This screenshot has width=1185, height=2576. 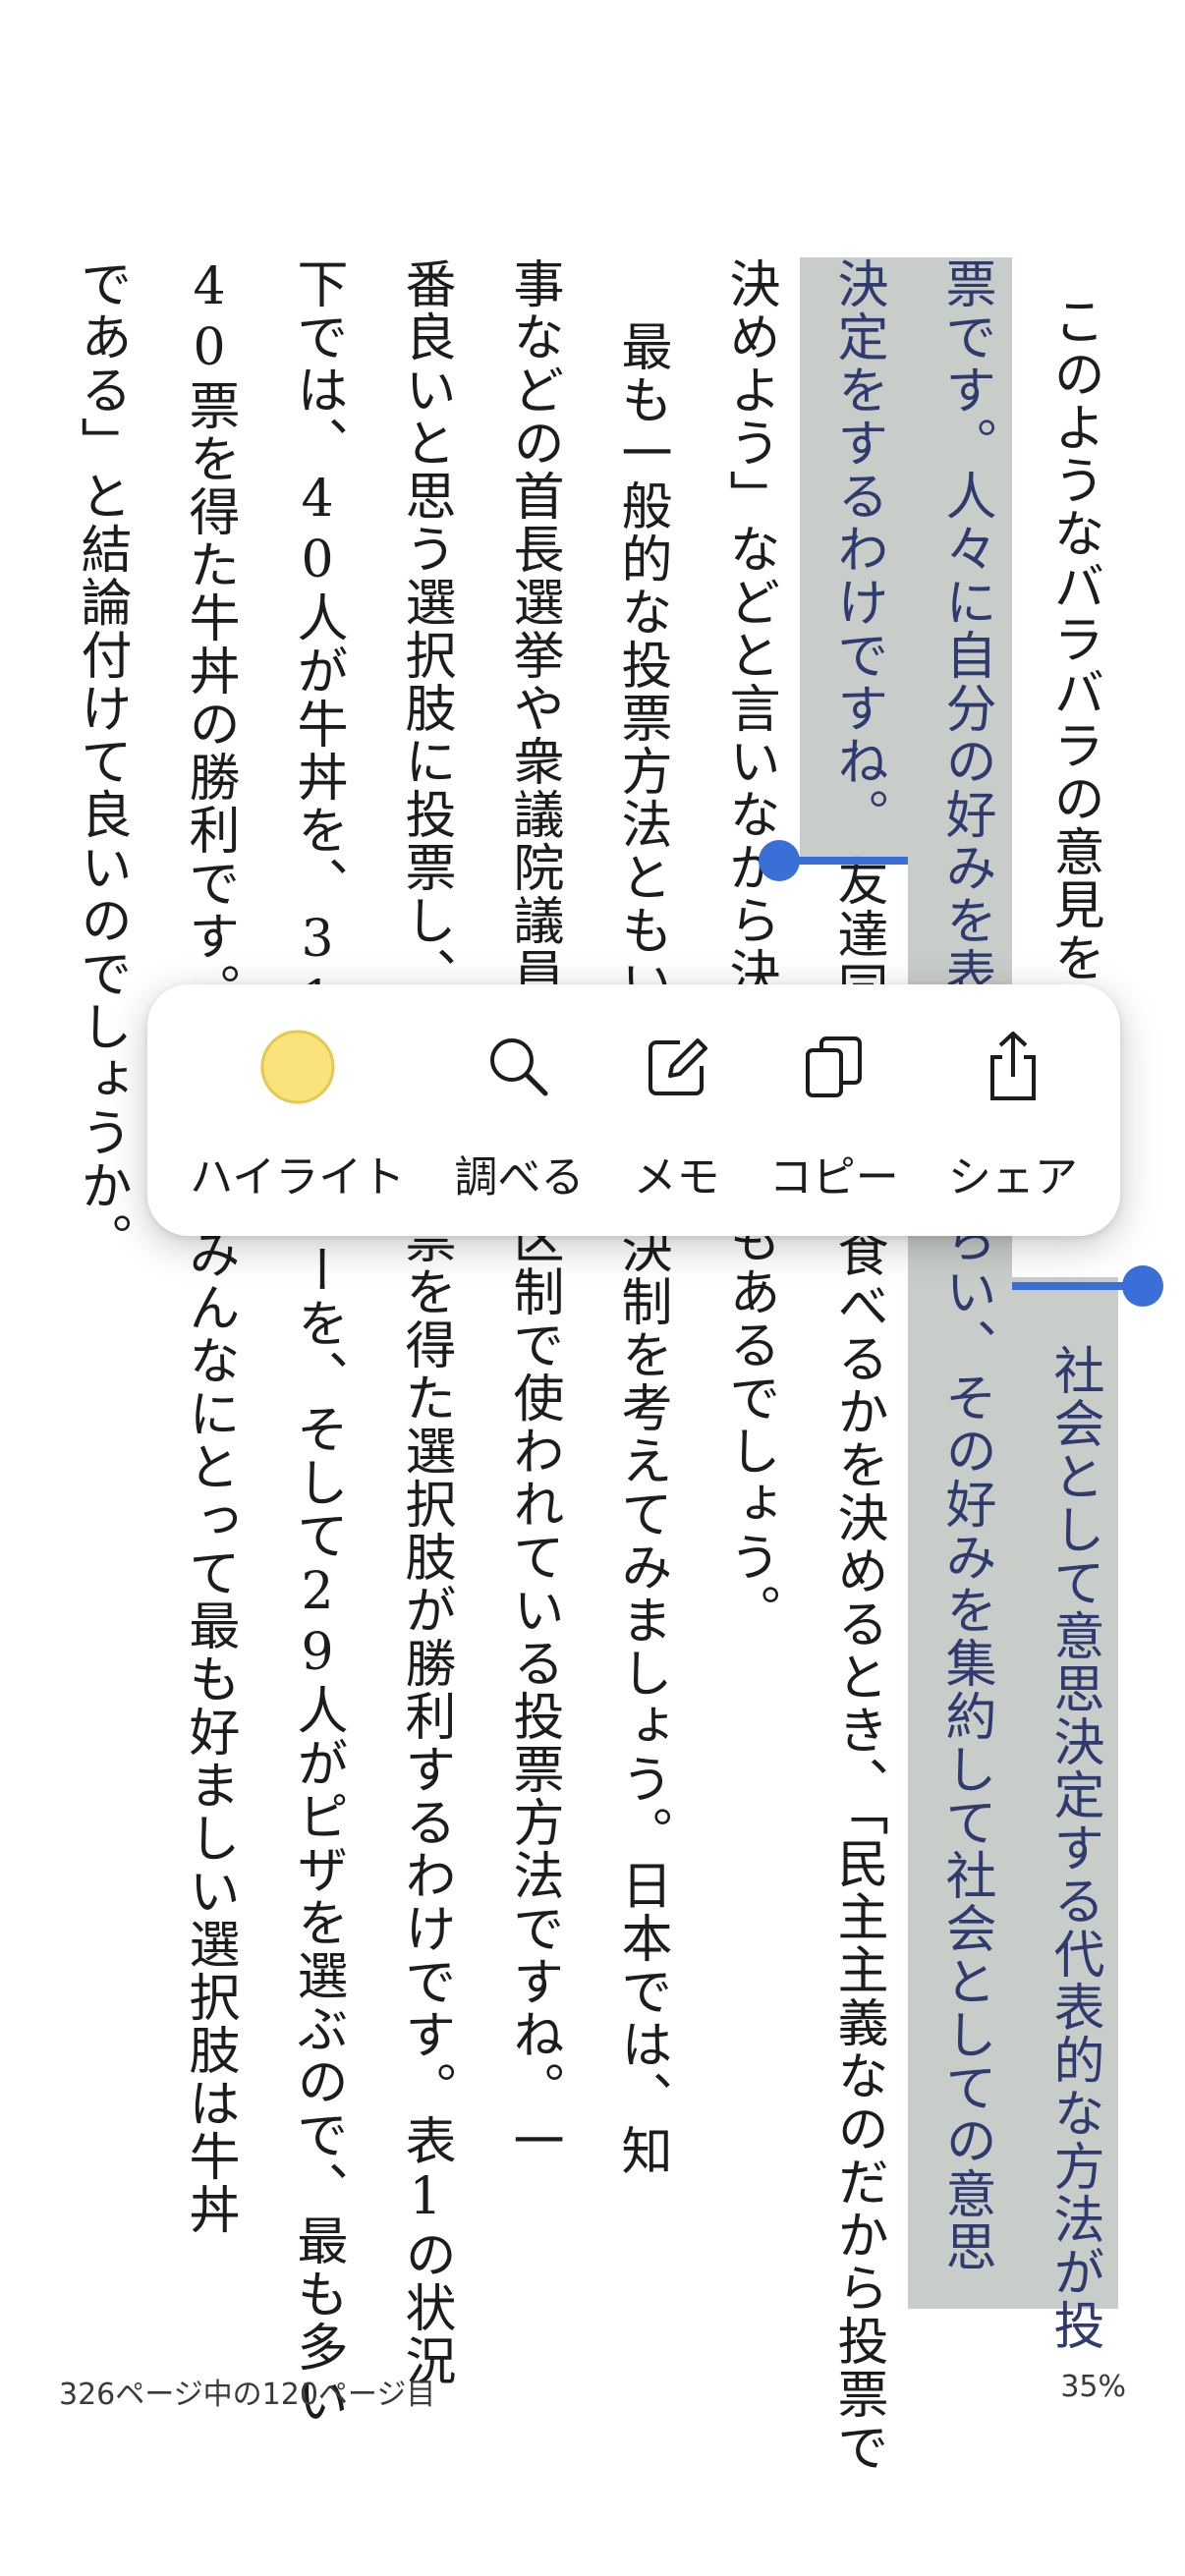 What do you see at coordinates (519, 1110) in the screenshot?
I see `lookup-button: 調べる` at bounding box center [519, 1110].